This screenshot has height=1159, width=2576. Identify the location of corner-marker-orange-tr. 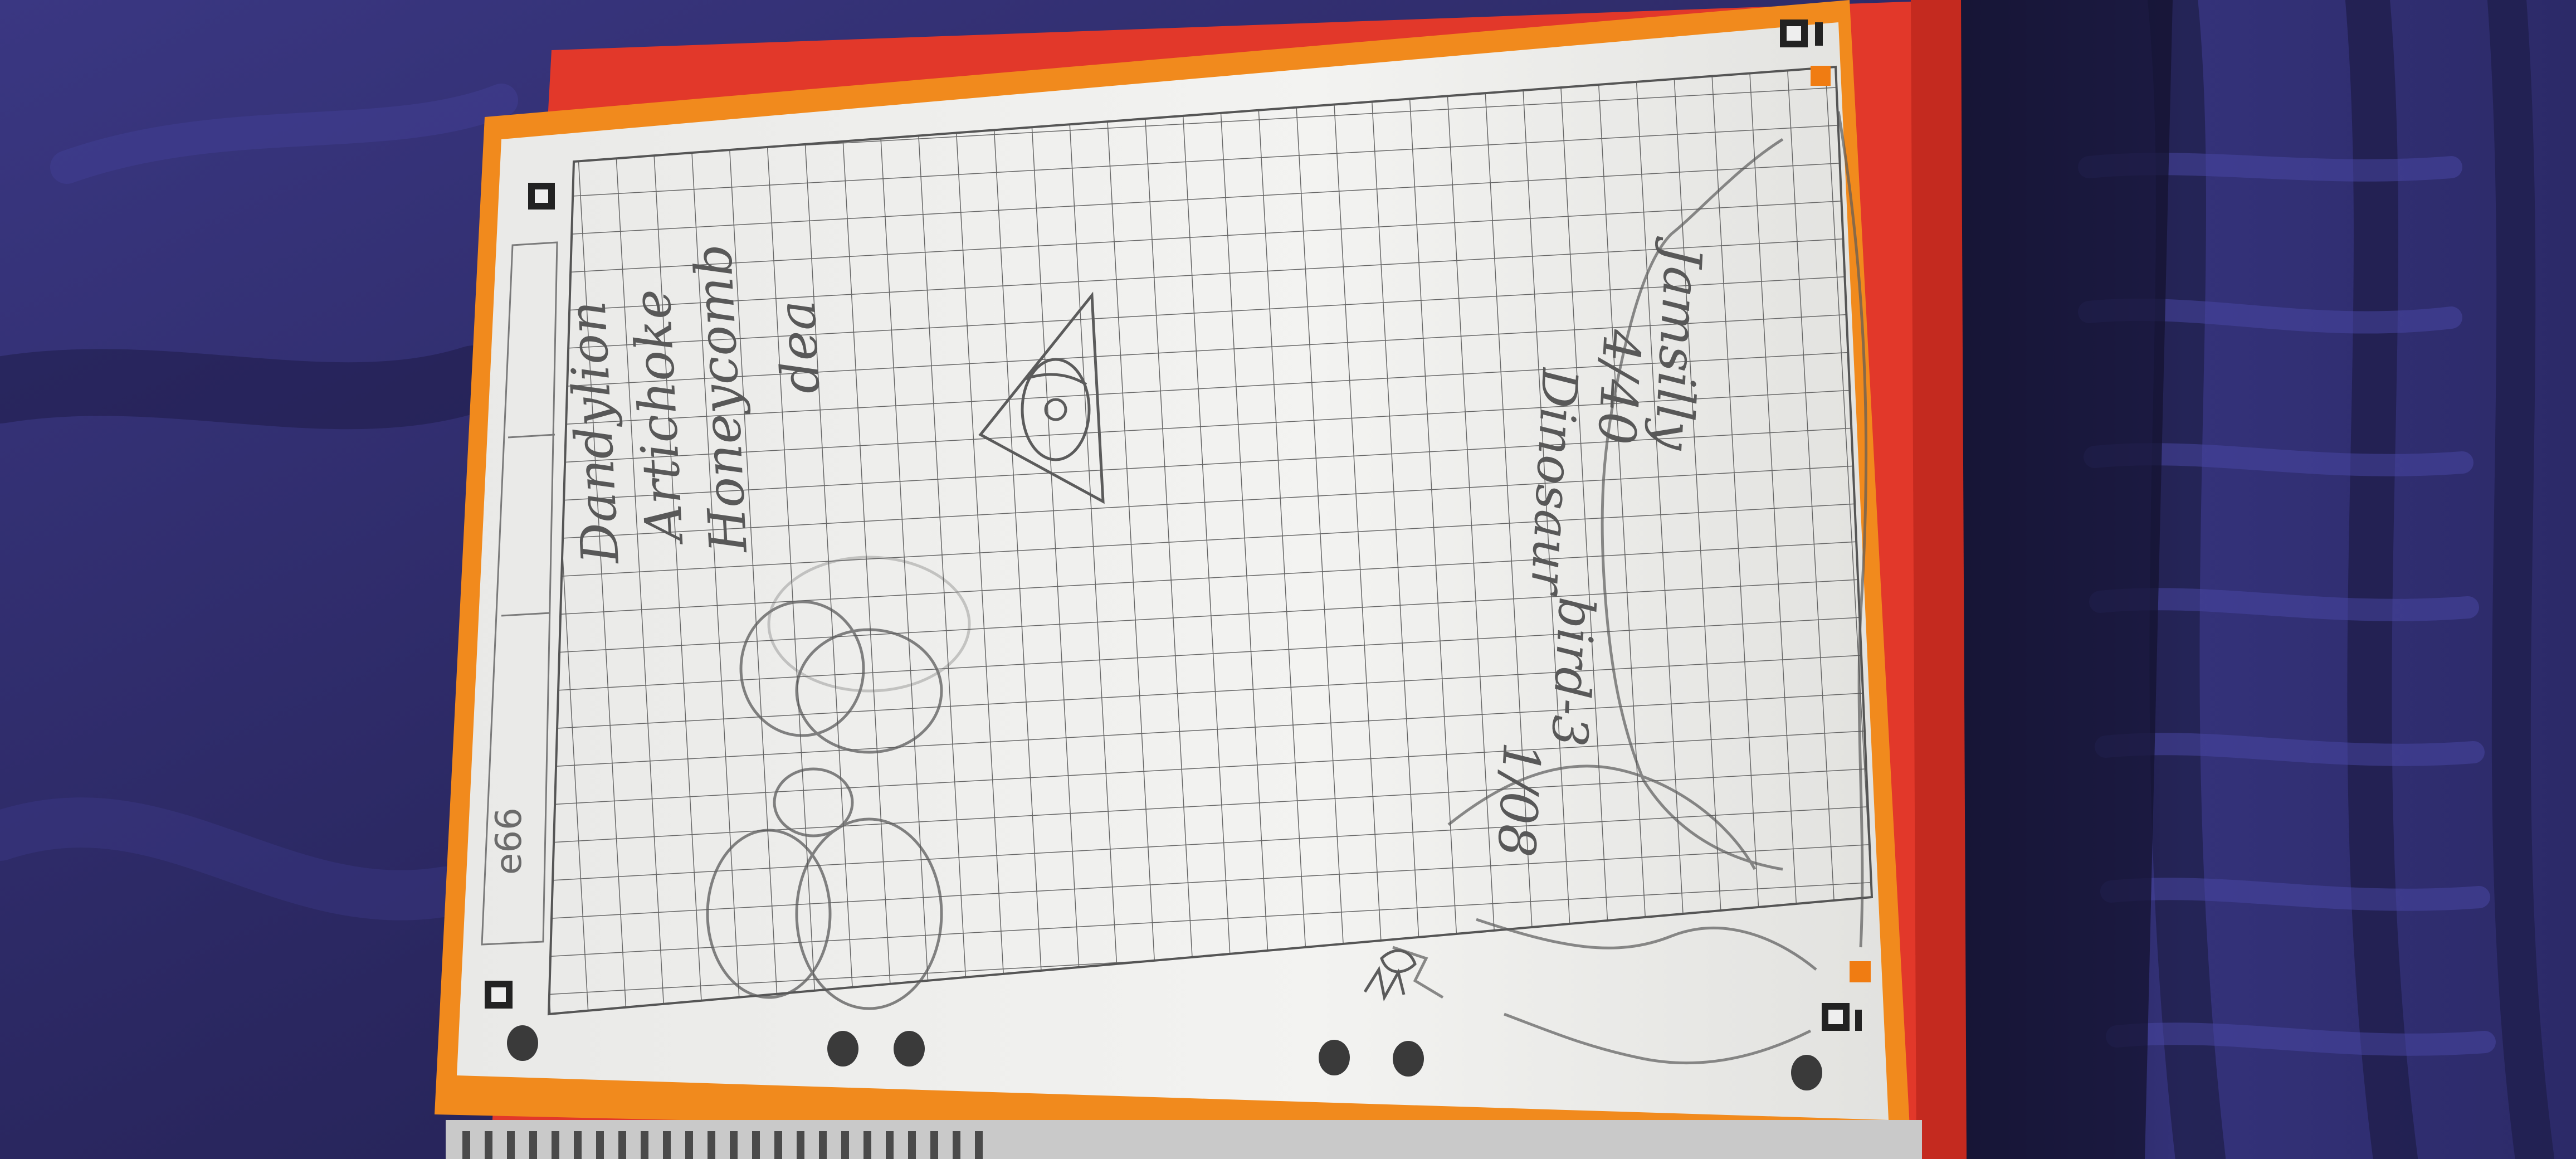
(1821, 76).